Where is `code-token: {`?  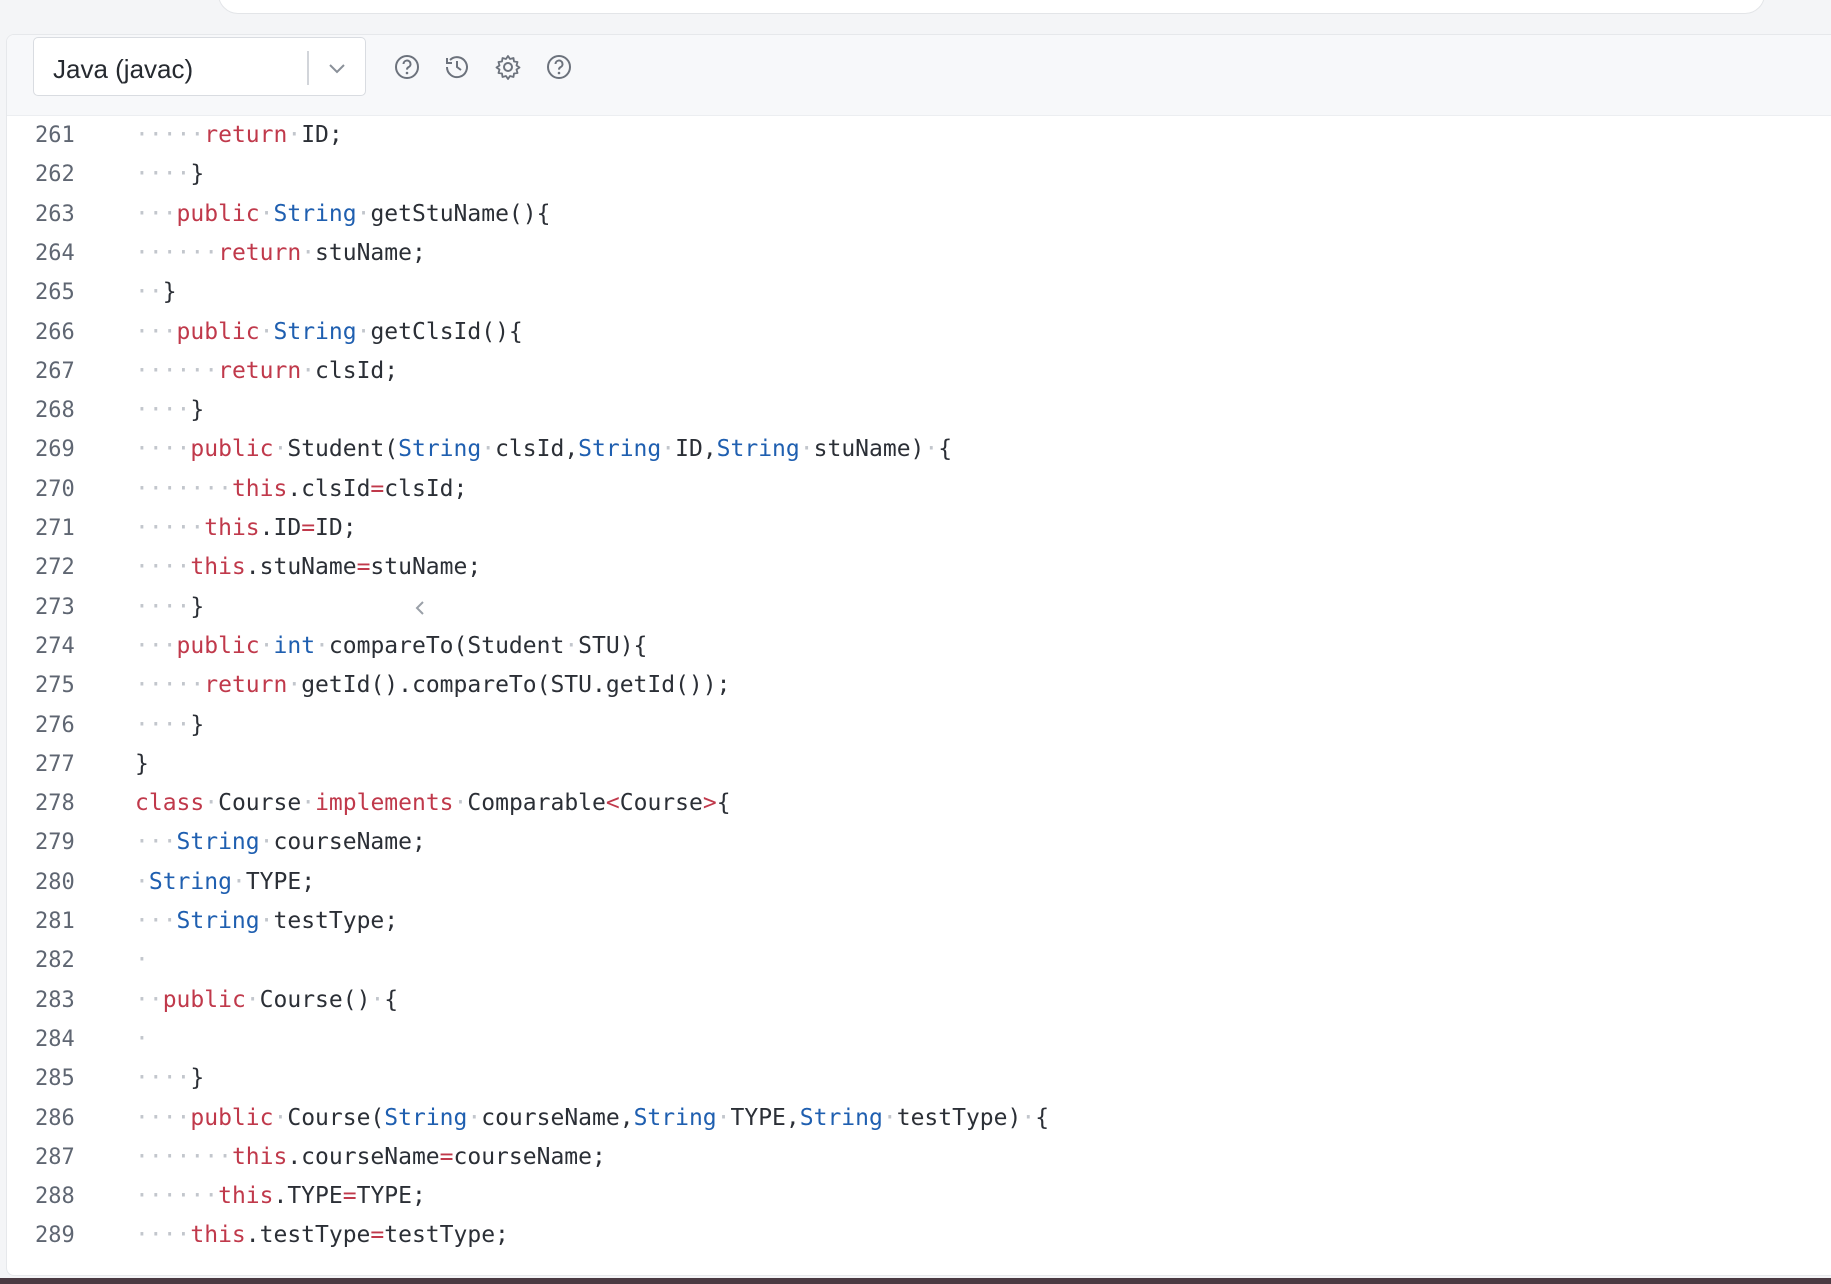 code-token: { is located at coordinates (391, 999).